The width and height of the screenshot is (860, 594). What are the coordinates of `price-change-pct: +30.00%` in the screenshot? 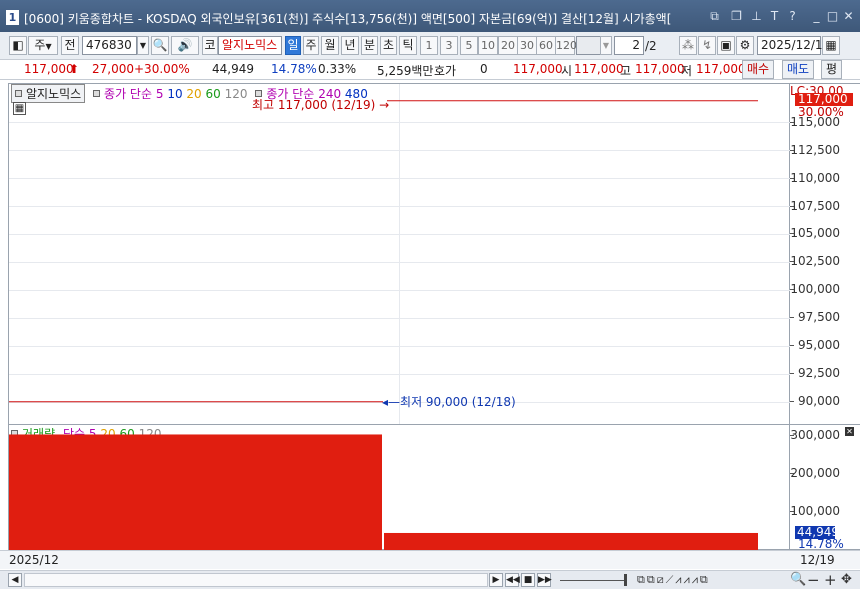 It's located at (162, 69).